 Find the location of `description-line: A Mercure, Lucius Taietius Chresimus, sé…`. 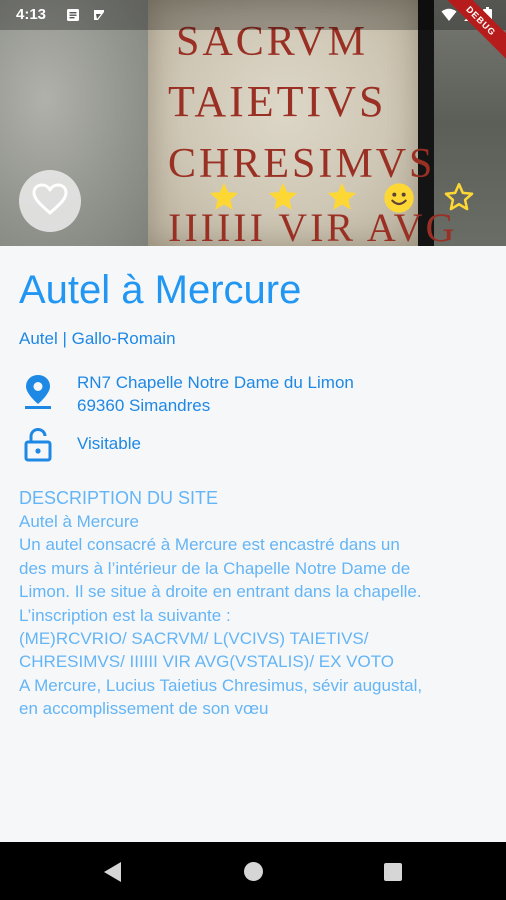

description-line: A Mercure, Lucius Taietius Chresimus, sé… is located at coordinates (221, 685).